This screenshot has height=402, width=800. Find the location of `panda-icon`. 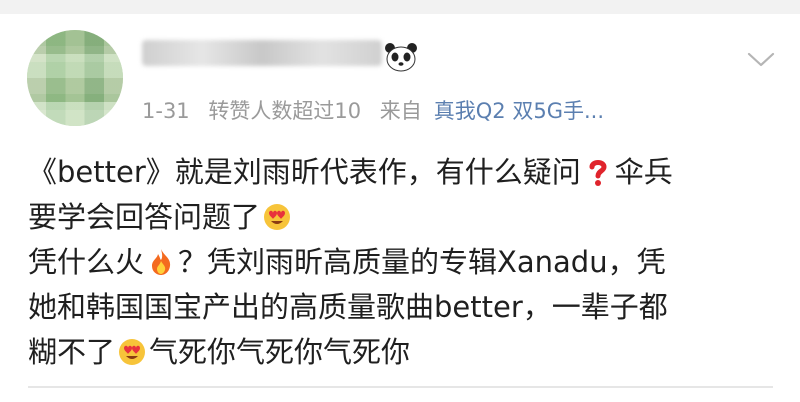

panda-icon is located at coordinates (401, 57).